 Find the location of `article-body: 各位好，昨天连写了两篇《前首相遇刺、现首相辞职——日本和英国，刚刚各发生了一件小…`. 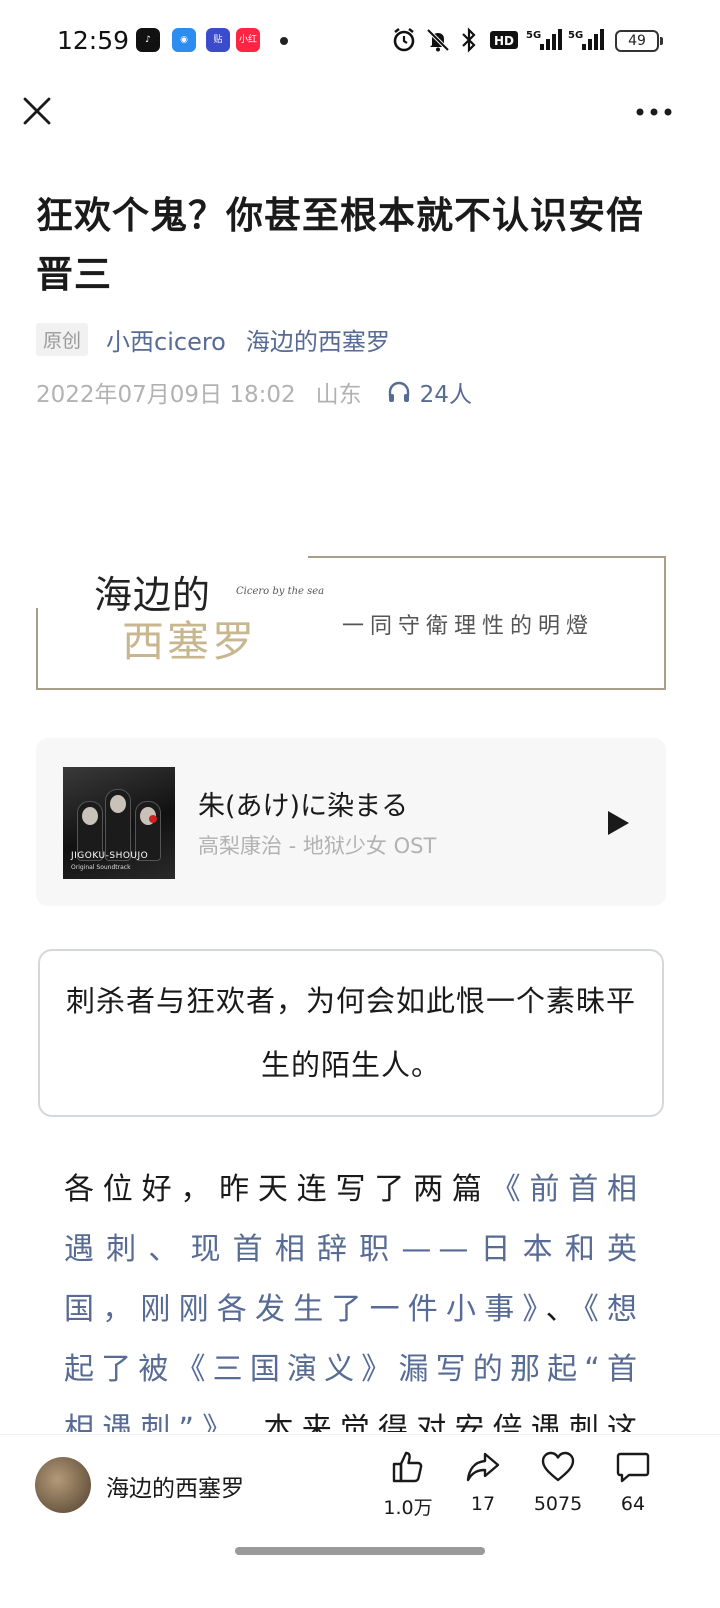

article-body: 各位好，昨天连写了两篇《前首相遇刺、现首相辞职——日本和英国，刚刚各发生了一件小… is located at coordinates (354, 1296).